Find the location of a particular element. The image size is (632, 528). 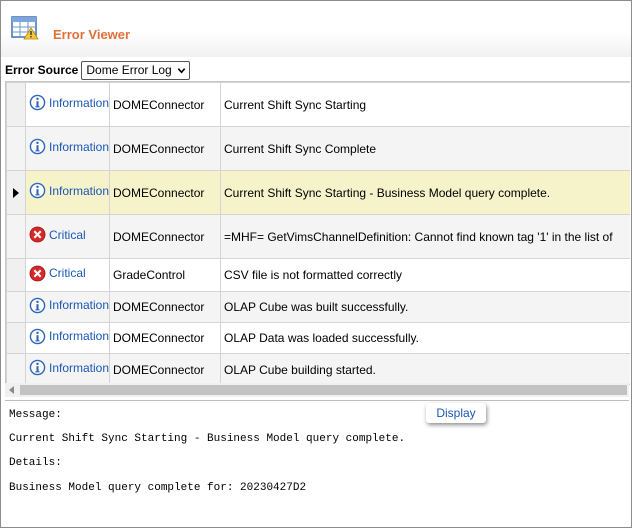

message-label: Message: is located at coordinates (35, 415).